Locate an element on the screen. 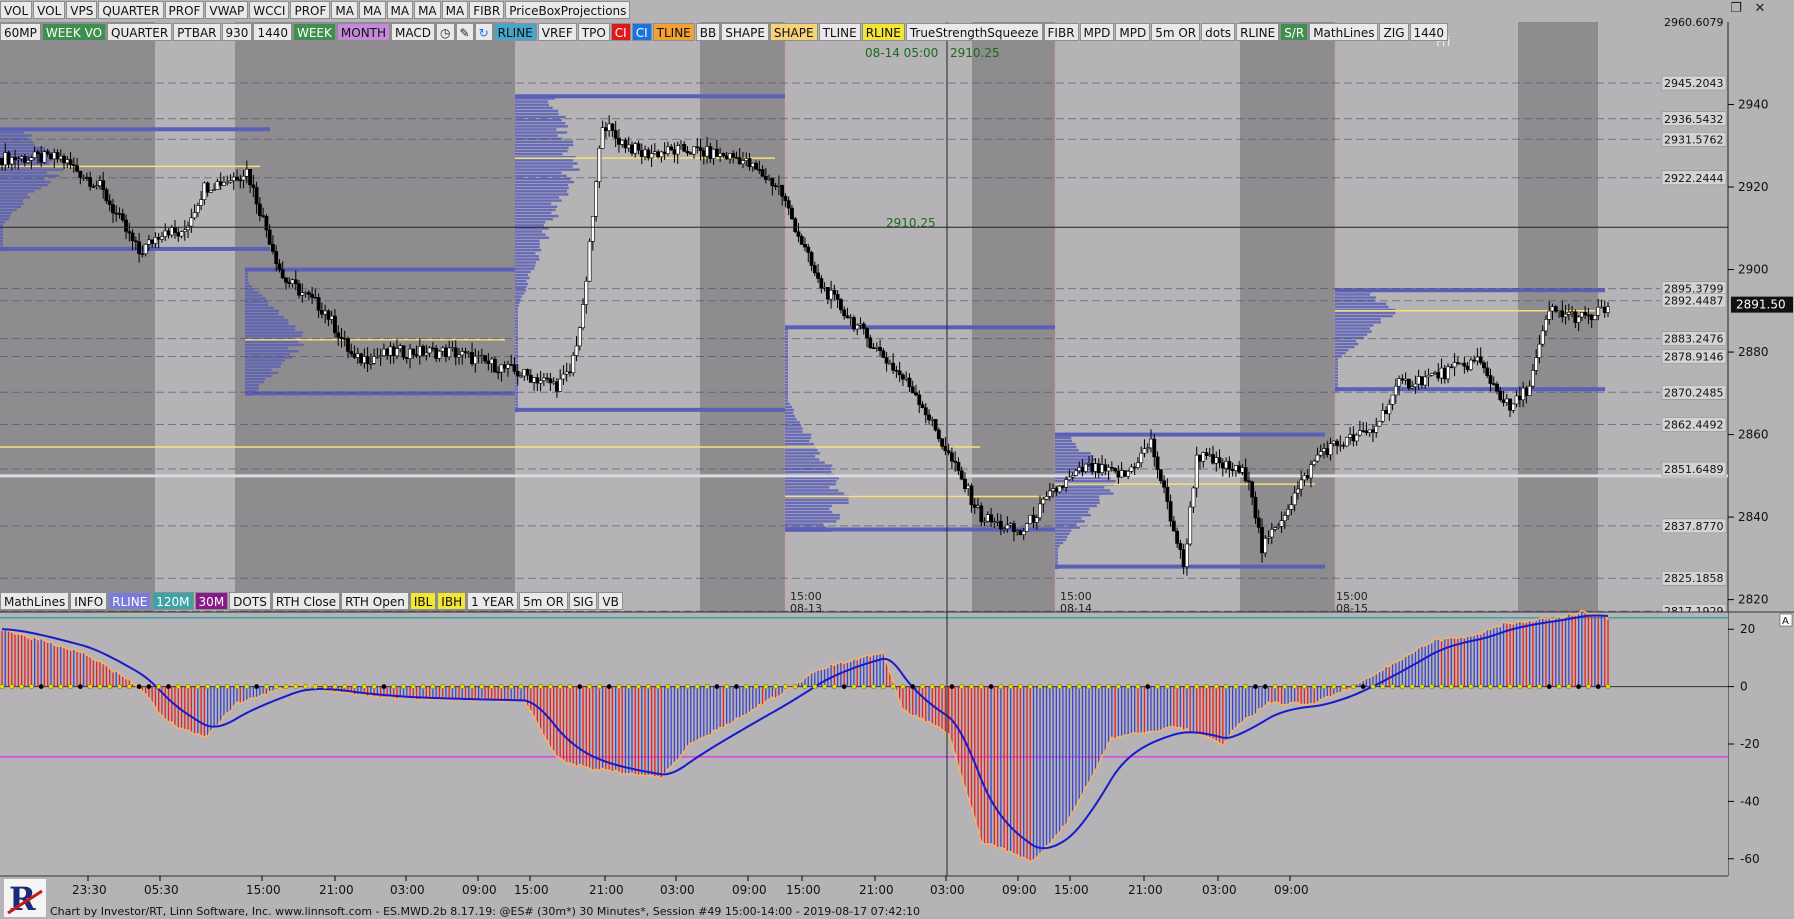 The height and width of the screenshot is (919, 1794). low-ibl-button: IBL is located at coordinates (423, 601).